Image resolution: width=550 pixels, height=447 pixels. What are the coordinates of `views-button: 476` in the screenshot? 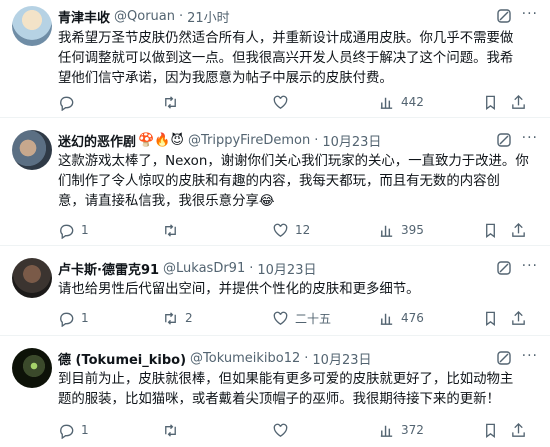 It's located at (401, 318).